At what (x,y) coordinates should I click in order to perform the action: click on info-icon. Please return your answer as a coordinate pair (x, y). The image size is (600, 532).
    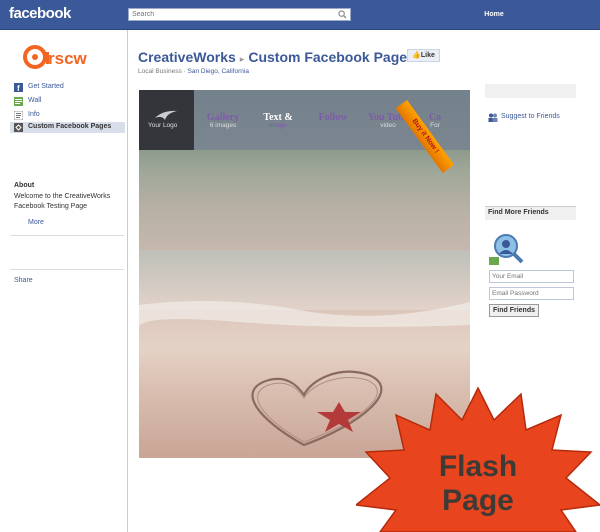
    Looking at the image, I should click on (18, 115).